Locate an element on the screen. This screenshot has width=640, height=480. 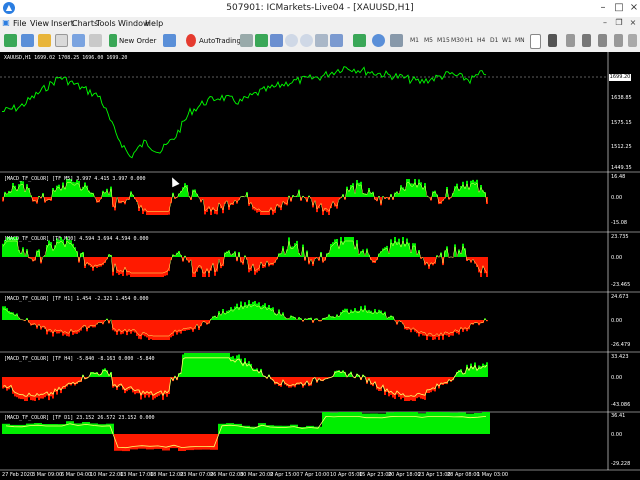
timeframe-w1: W1 is located at coordinates (507, 40).